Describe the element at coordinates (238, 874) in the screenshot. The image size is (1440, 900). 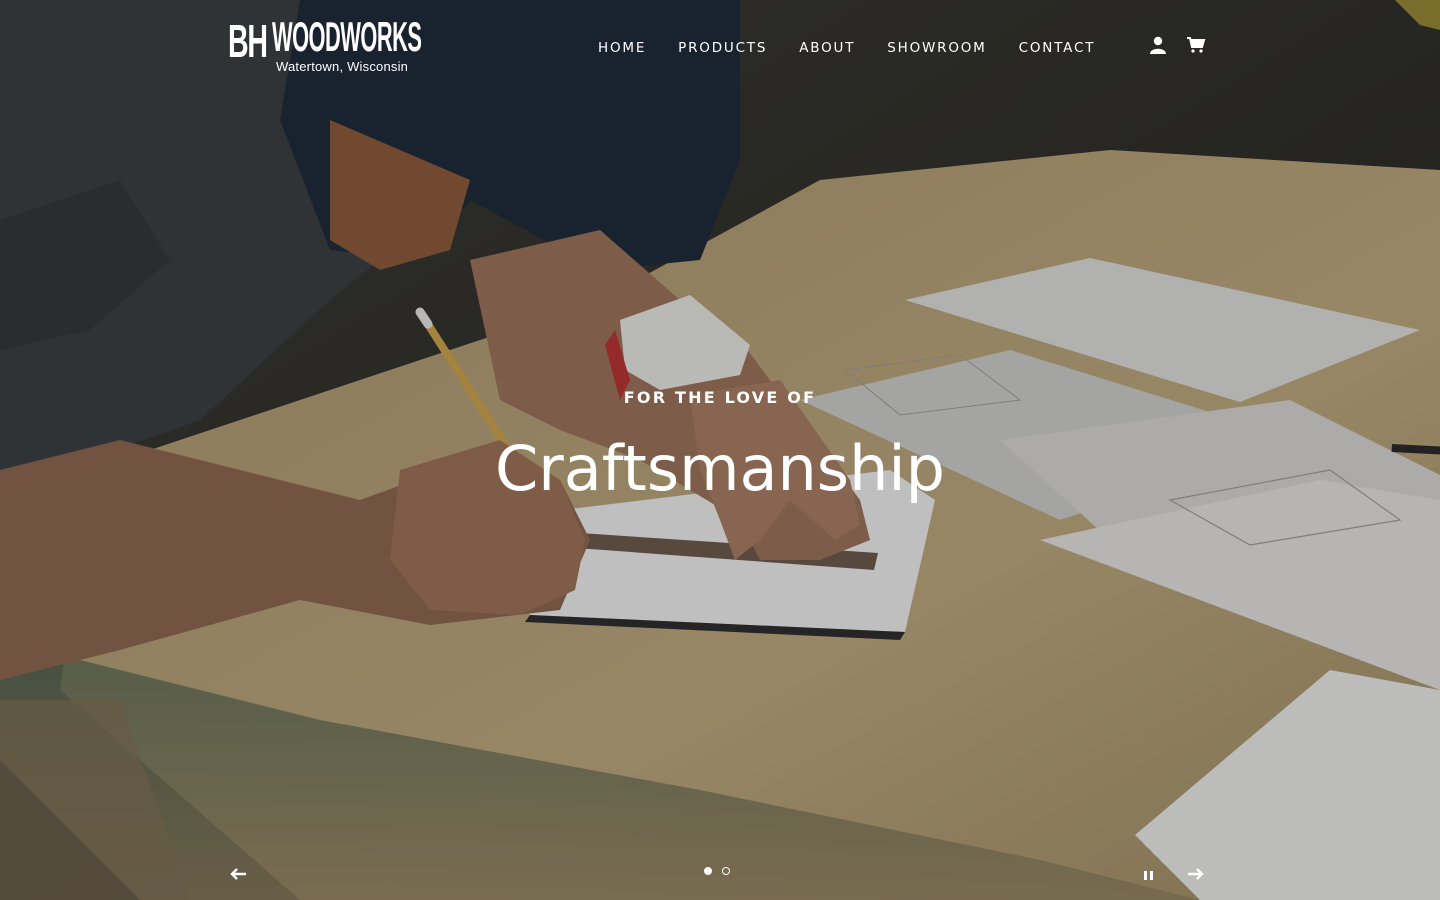
I see `arrow-left-icon` at that location.